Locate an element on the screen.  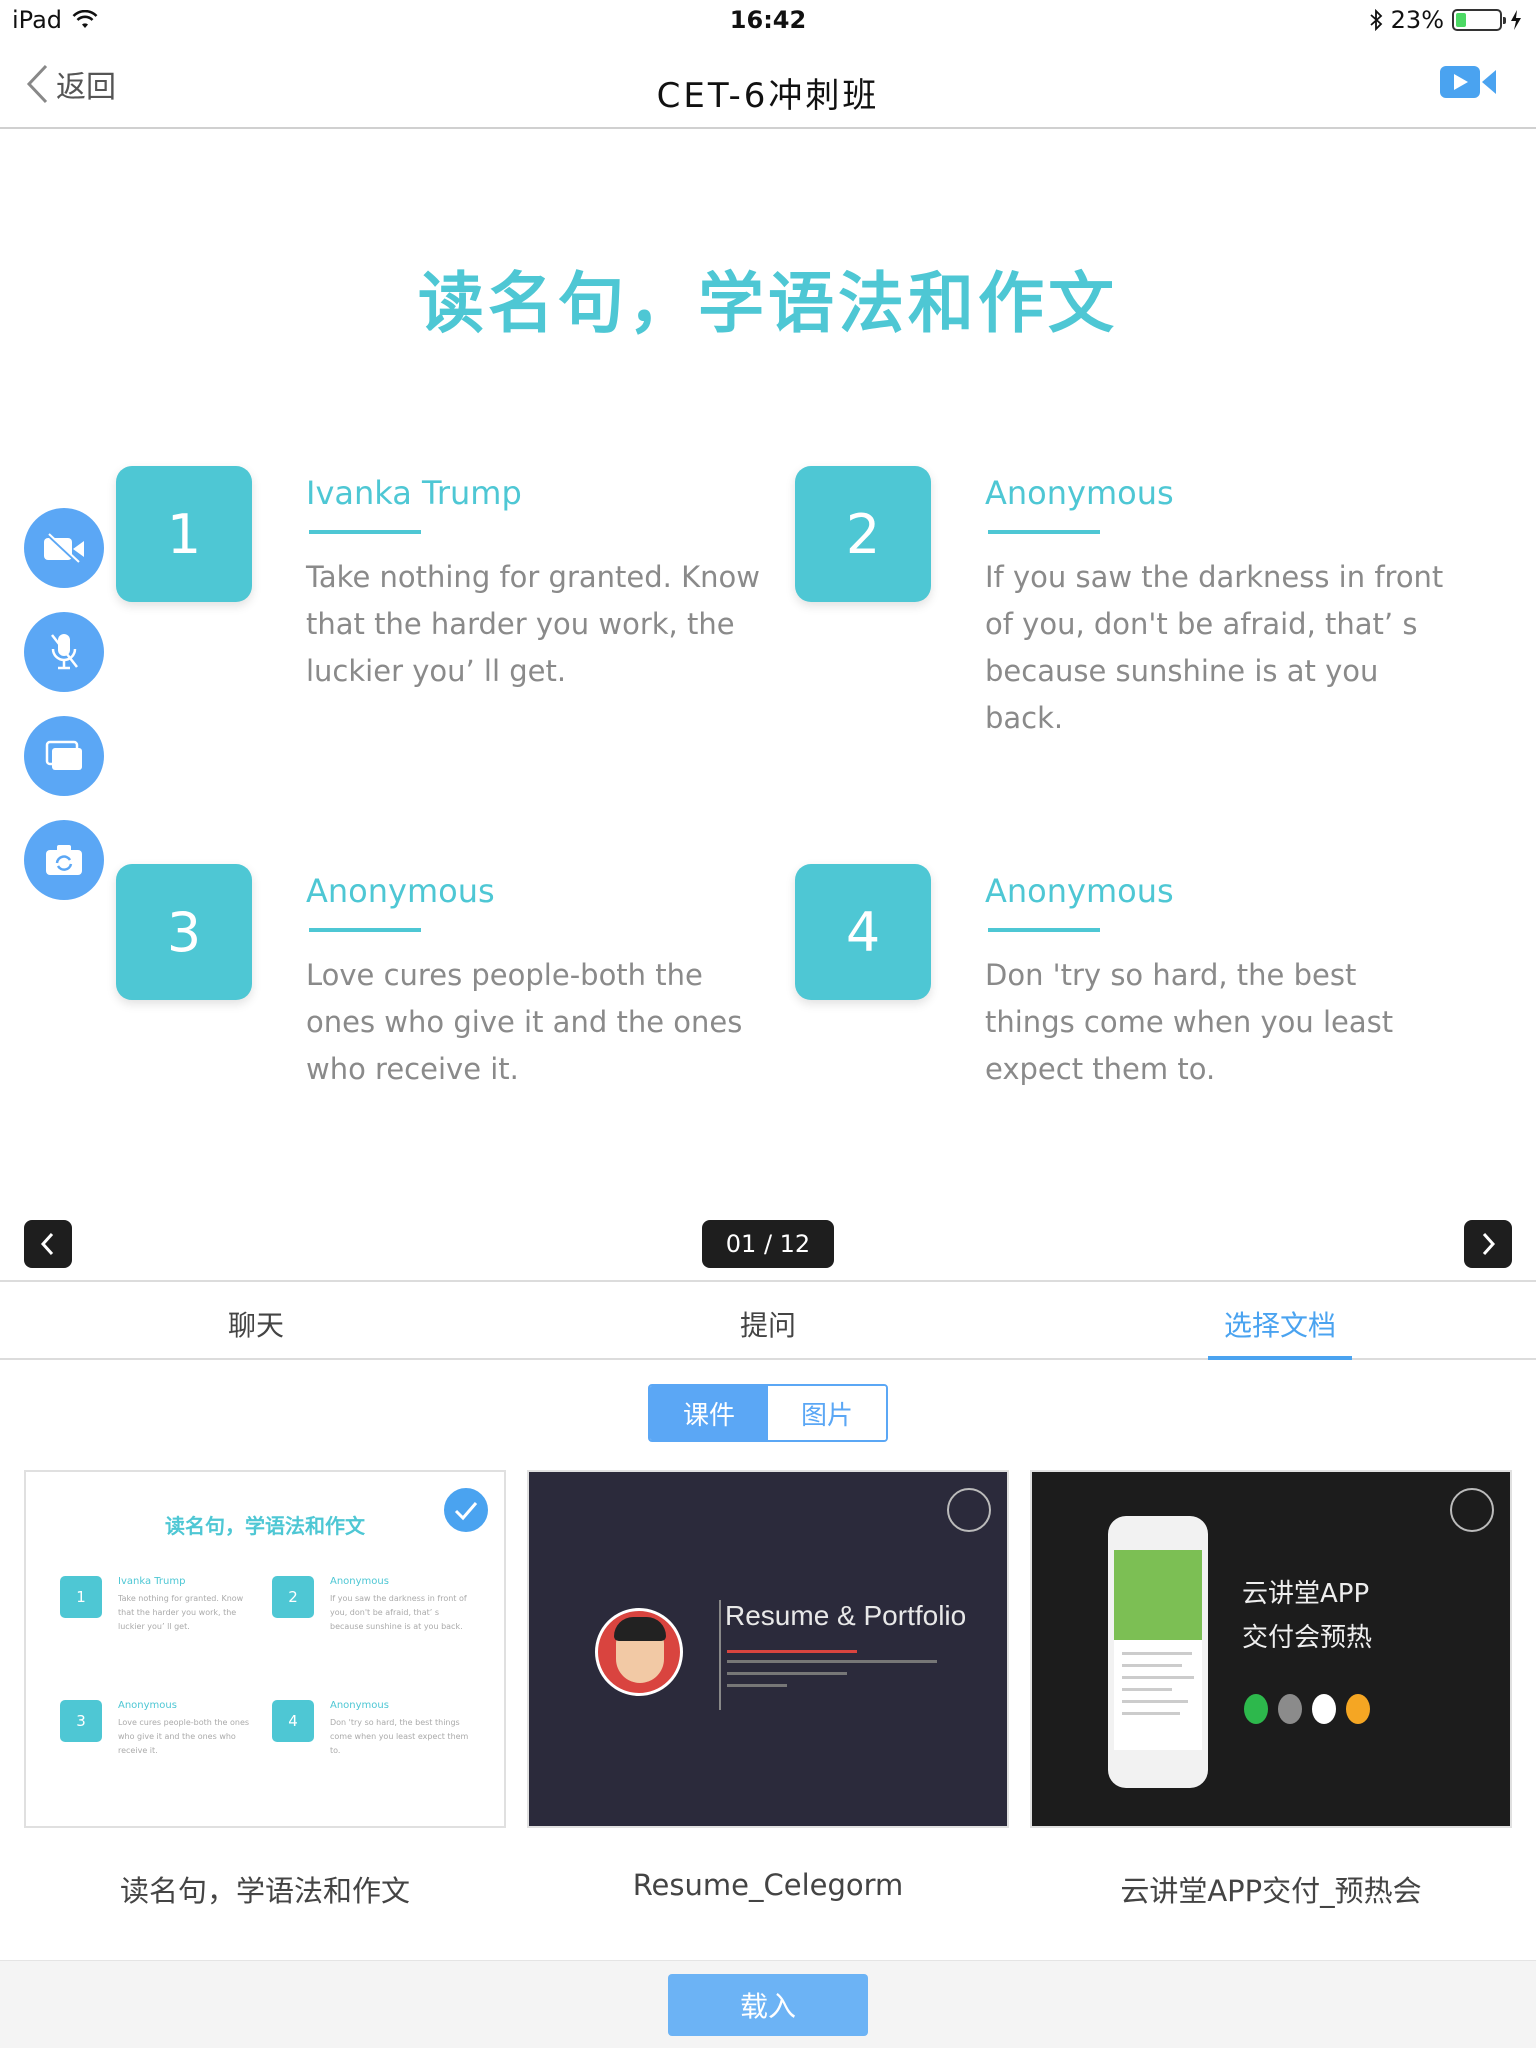
quote-author: Ivanka Trump is located at coordinates (414, 493).